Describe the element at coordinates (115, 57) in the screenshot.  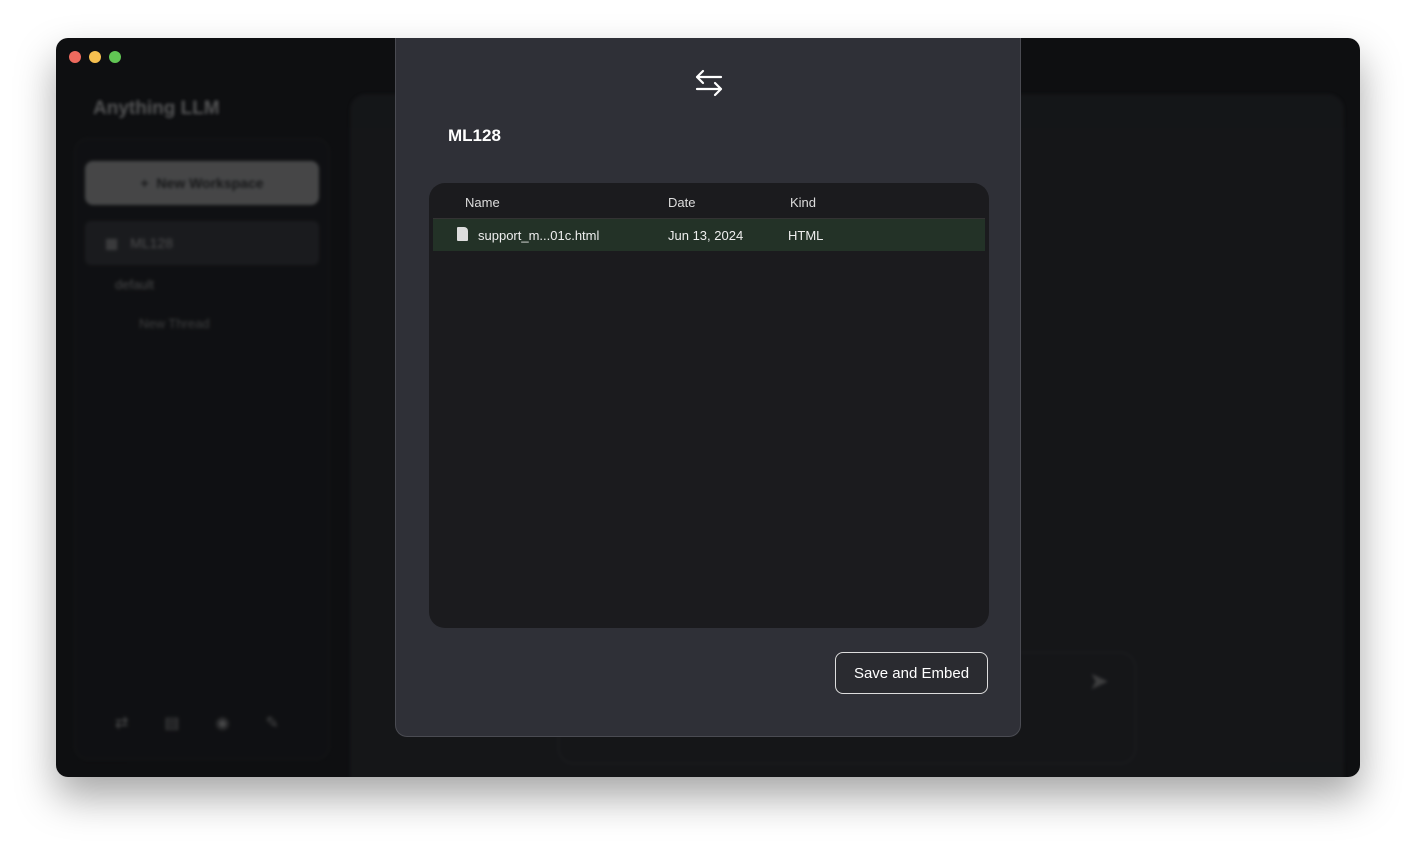
I see `maximize-button` at that location.